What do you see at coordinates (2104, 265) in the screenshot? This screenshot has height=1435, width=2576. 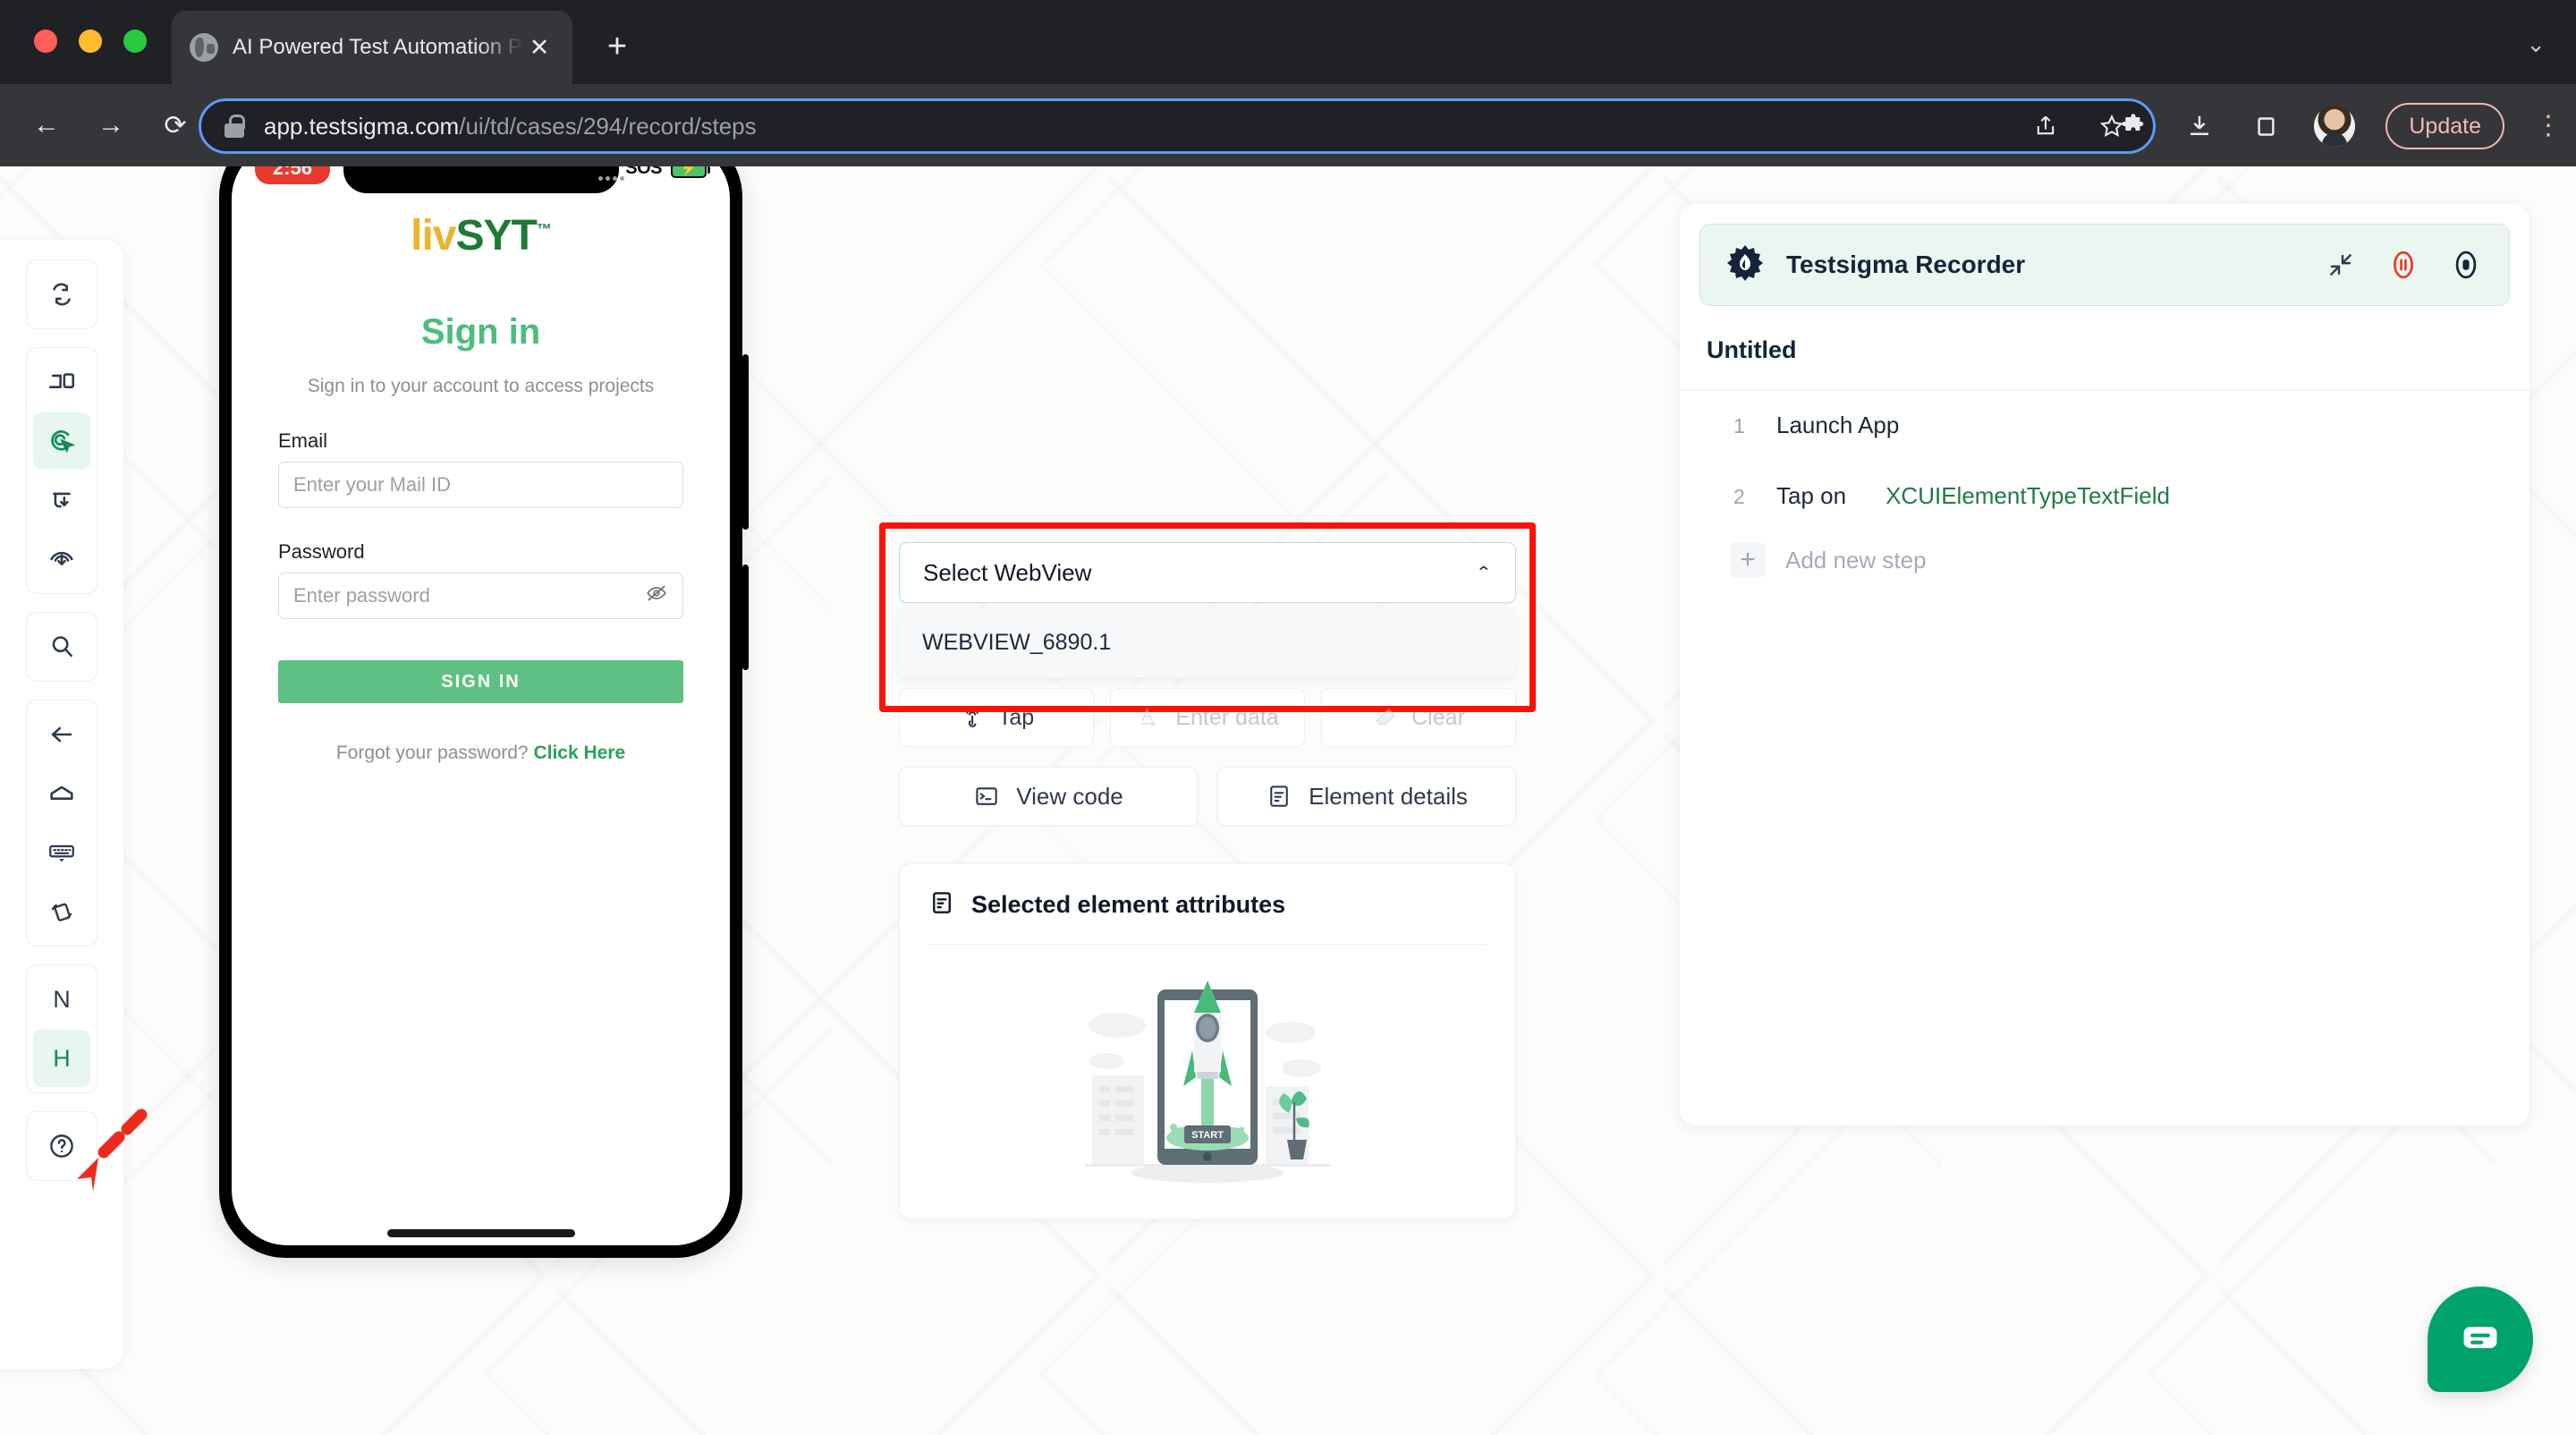 I see `recorder-header: Testsigma Recorder` at bounding box center [2104, 265].